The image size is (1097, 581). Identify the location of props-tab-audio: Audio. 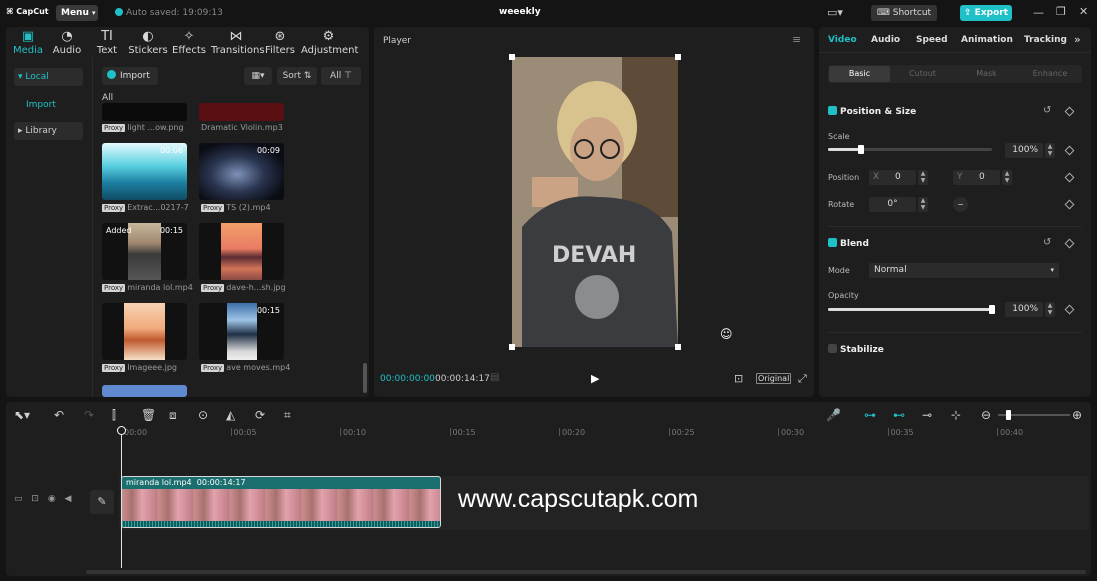
(885, 40).